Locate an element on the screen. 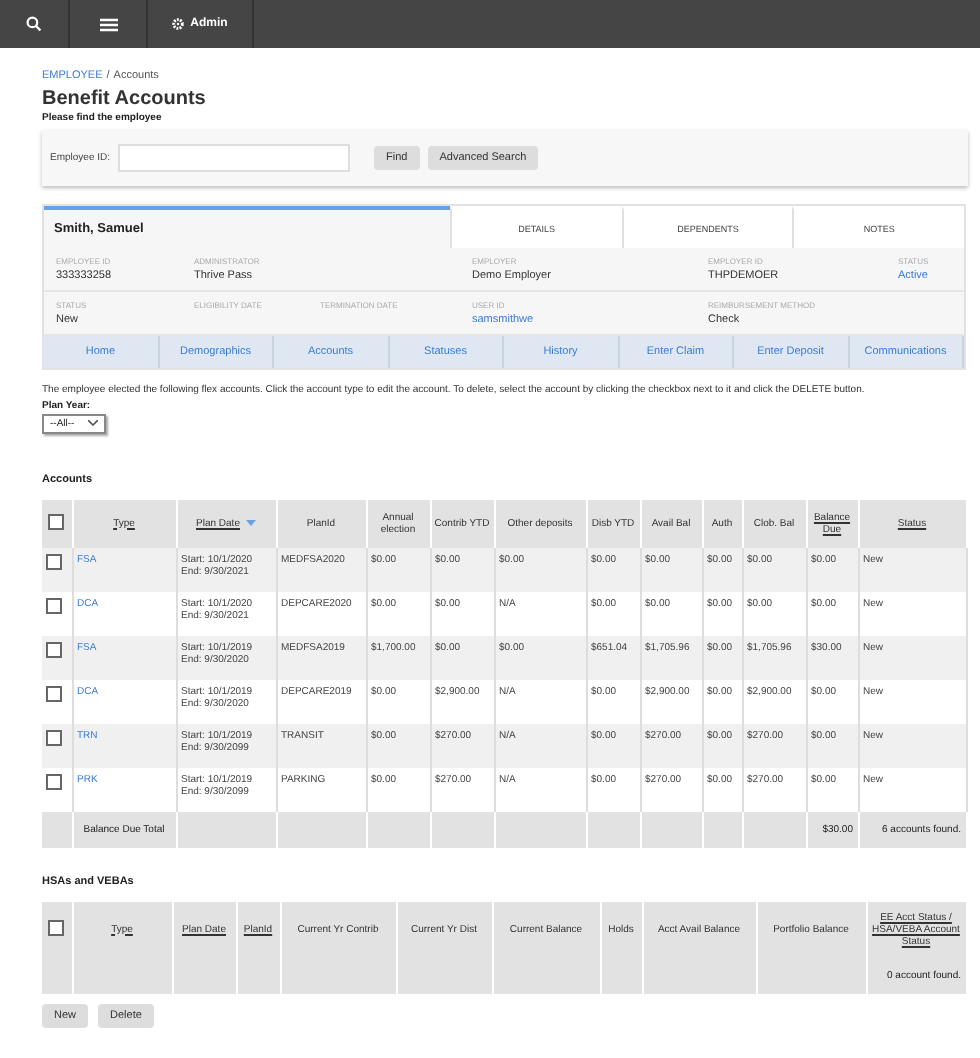 This screenshot has width=980, height=1058. chevron-down-icon is located at coordinates (93, 423).